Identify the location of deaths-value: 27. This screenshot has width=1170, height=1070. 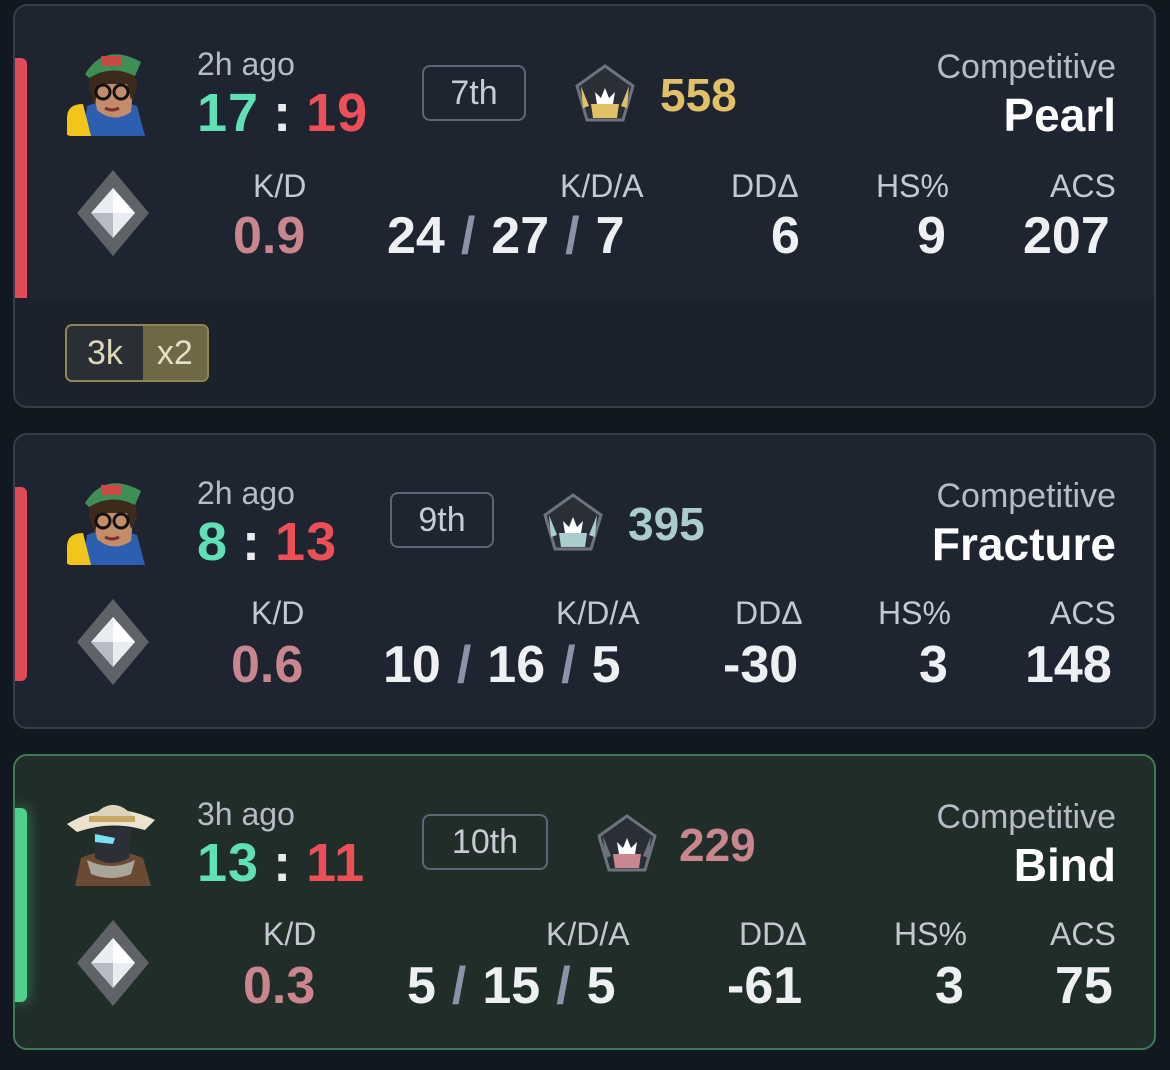
(520, 236).